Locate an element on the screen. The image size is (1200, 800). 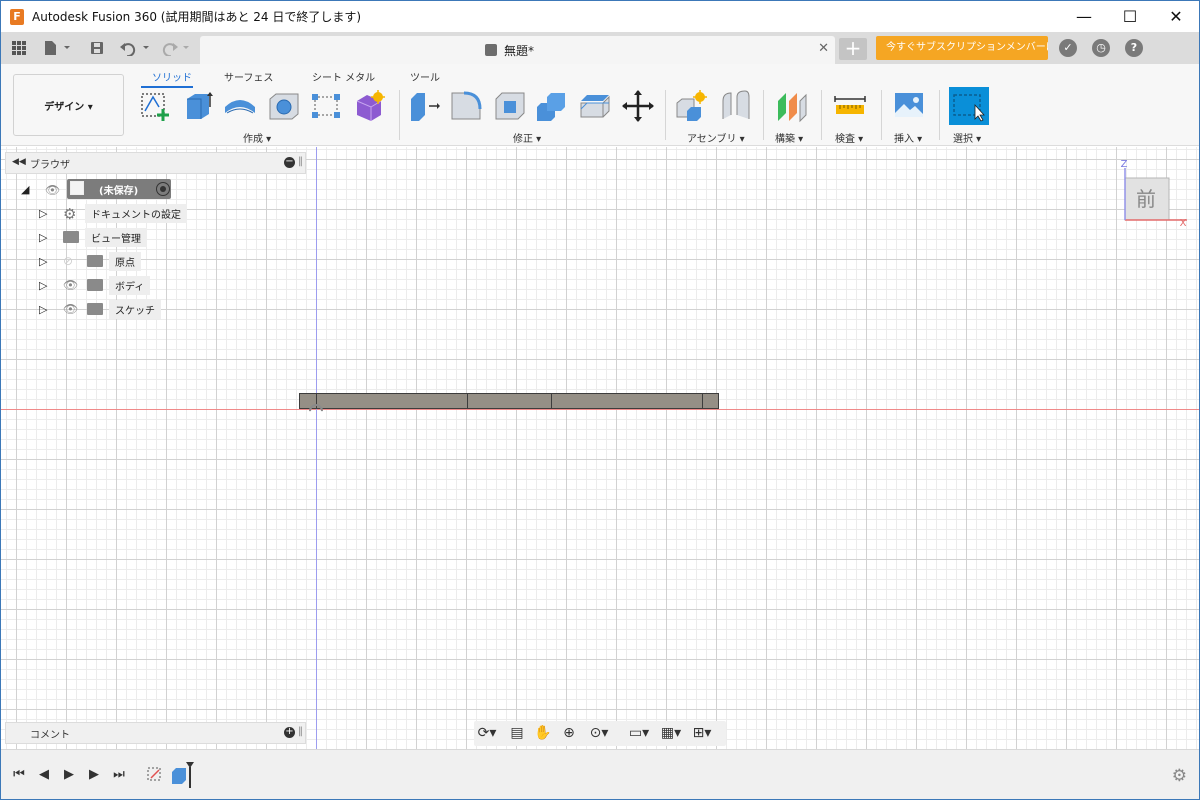
workspace-switcher: デザイン ▾ is located at coordinates (68, 105).